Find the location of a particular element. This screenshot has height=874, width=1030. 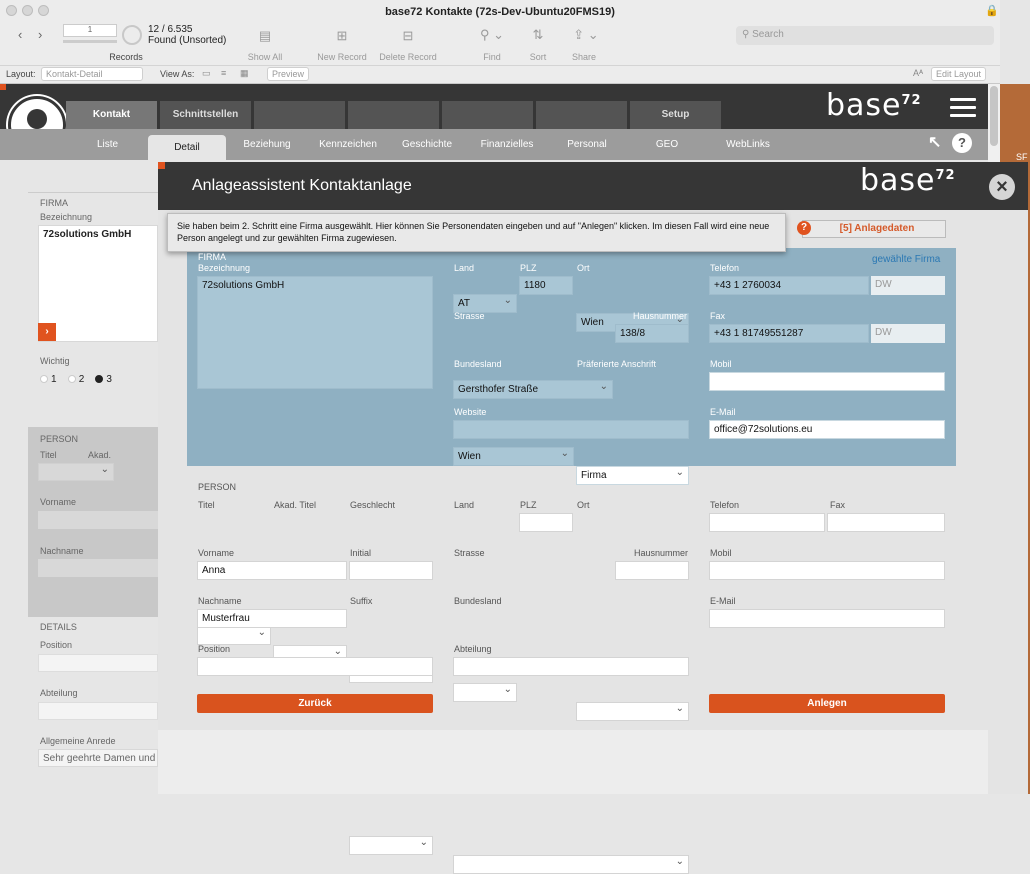

search-input: ⚲ Search is located at coordinates (865, 35).